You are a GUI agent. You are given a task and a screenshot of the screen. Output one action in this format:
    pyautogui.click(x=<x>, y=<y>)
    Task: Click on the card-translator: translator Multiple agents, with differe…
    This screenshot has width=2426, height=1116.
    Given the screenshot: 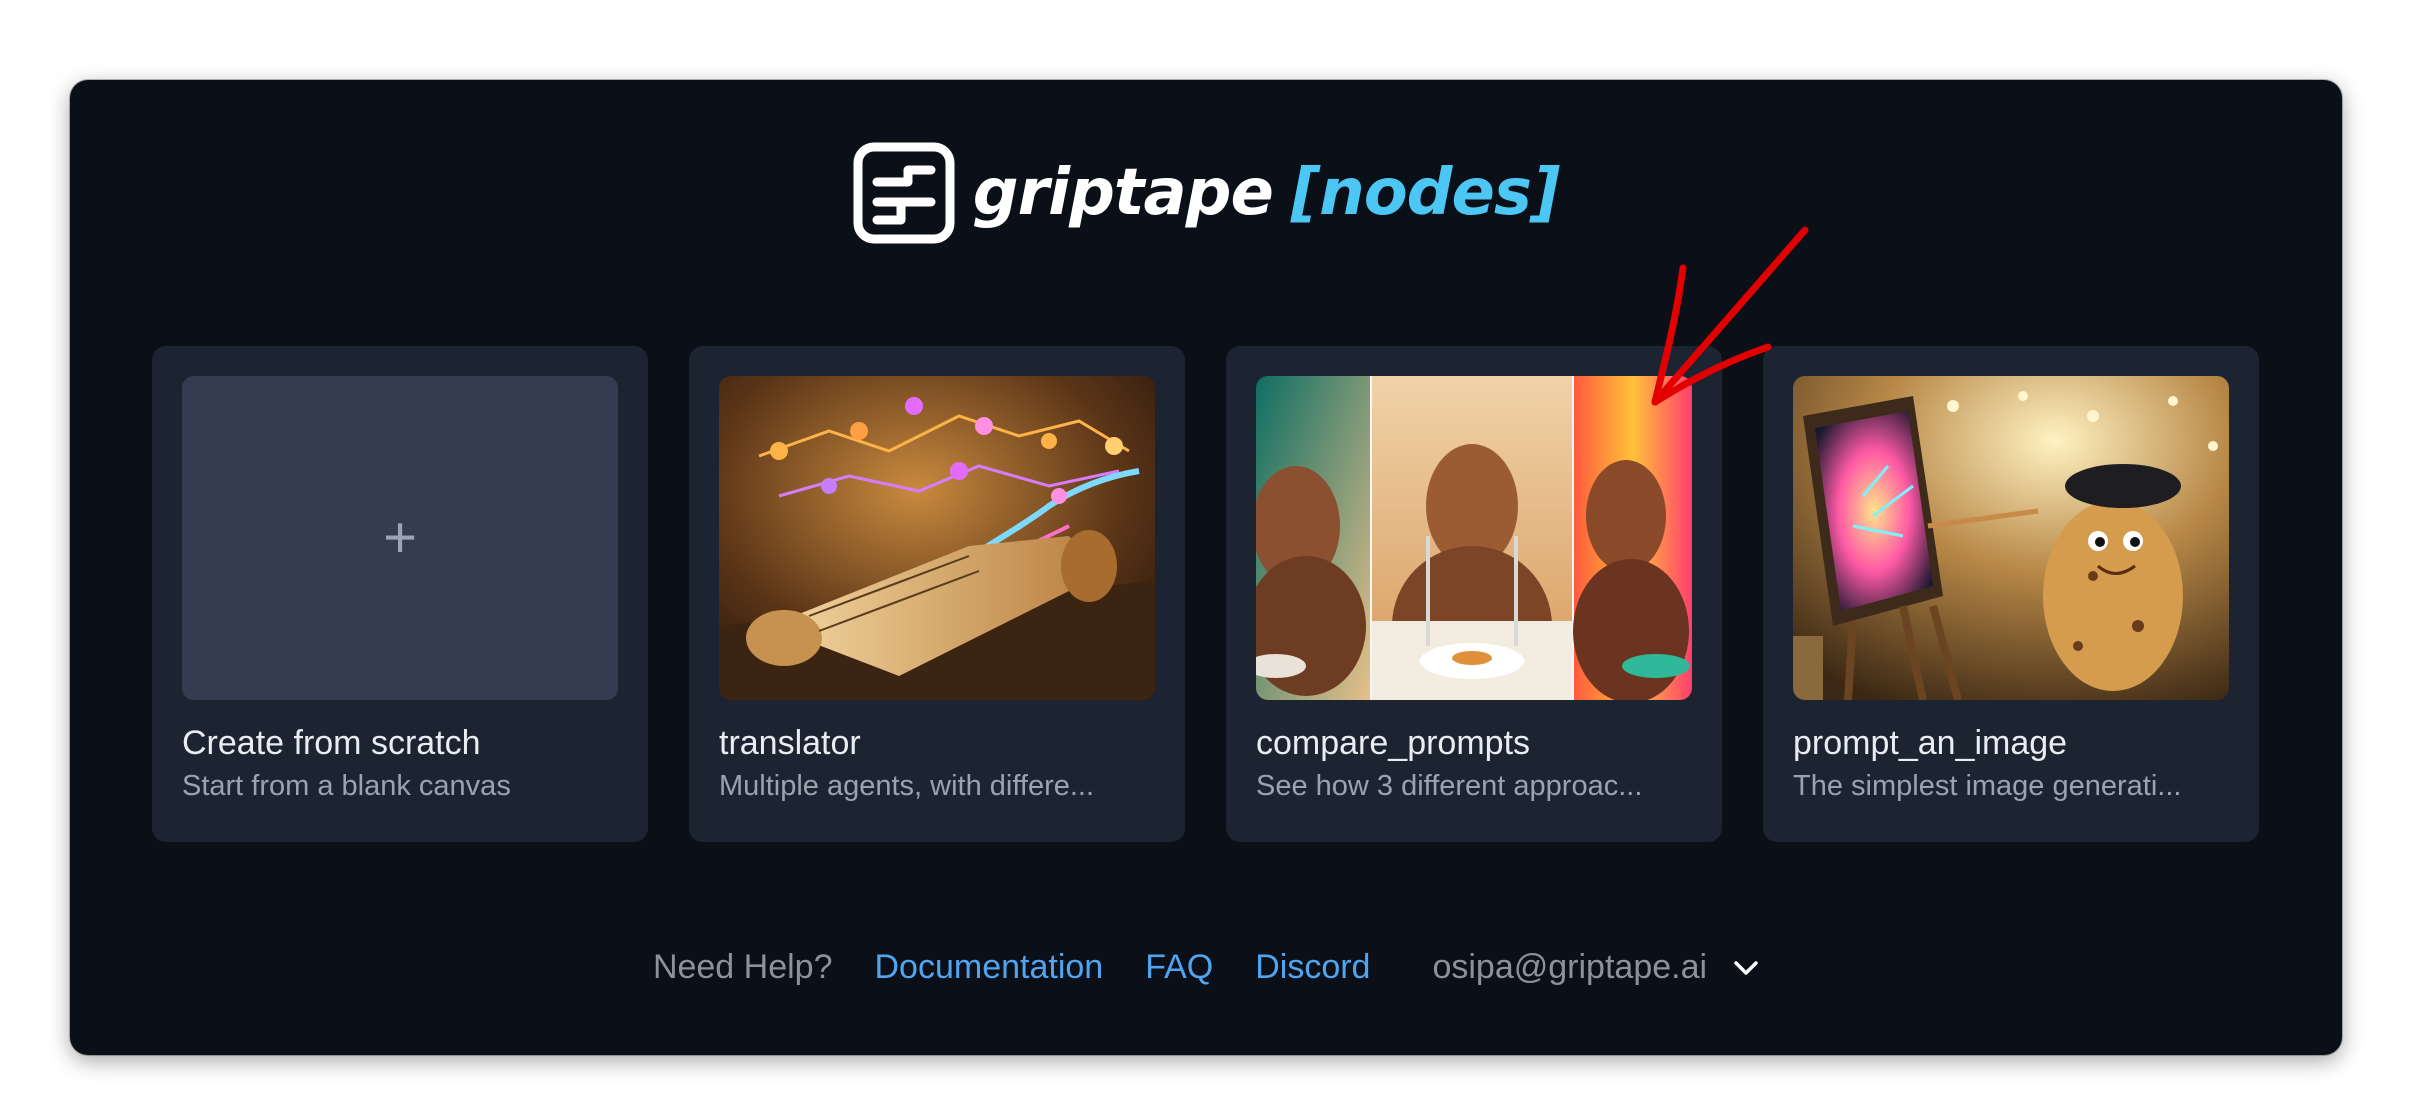 What is the action you would take?
    pyautogui.click(x=937, y=594)
    